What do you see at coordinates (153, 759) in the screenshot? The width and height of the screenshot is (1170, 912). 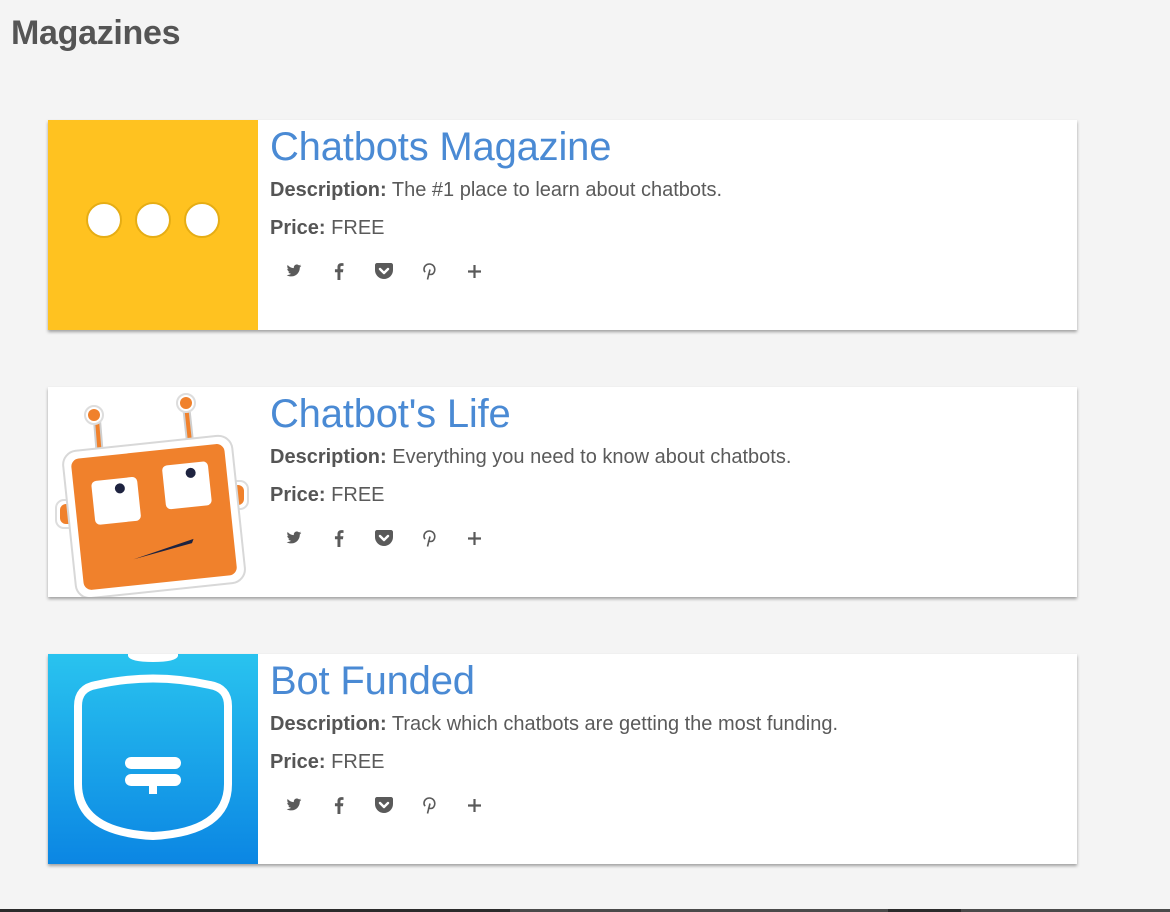 I see `shield-logo` at bounding box center [153, 759].